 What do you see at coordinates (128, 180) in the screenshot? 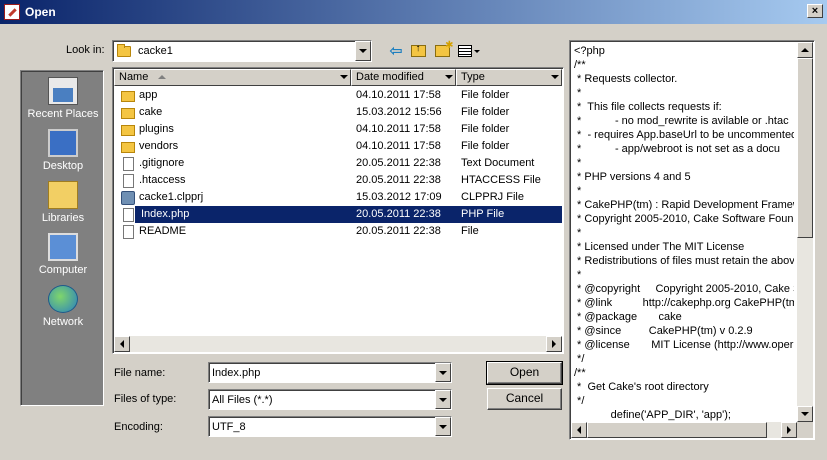
I see `file-icon` at bounding box center [128, 180].